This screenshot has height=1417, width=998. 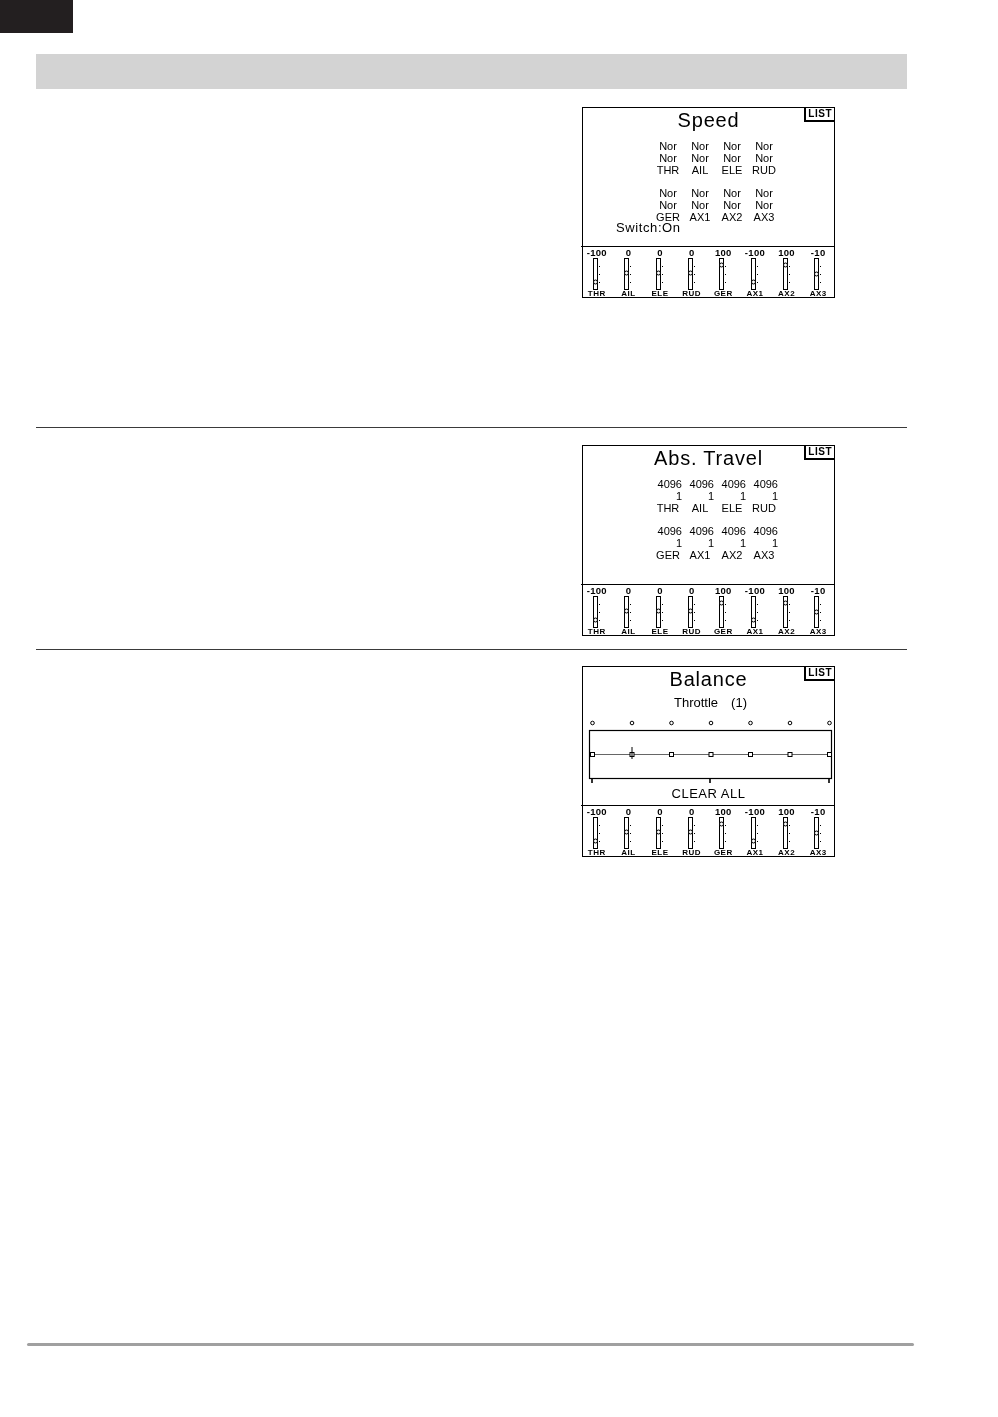 What do you see at coordinates (708, 679) in the screenshot?
I see `screen-title: Balance` at bounding box center [708, 679].